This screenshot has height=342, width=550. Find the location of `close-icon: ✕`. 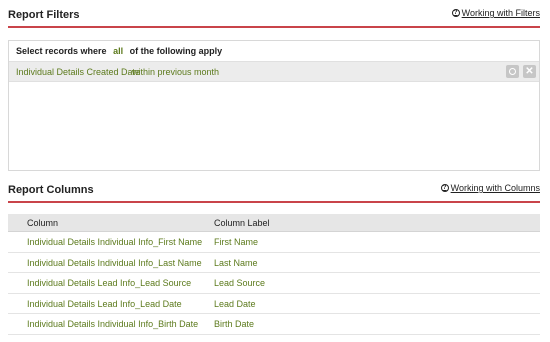

close-icon: ✕ is located at coordinates (529, 71).